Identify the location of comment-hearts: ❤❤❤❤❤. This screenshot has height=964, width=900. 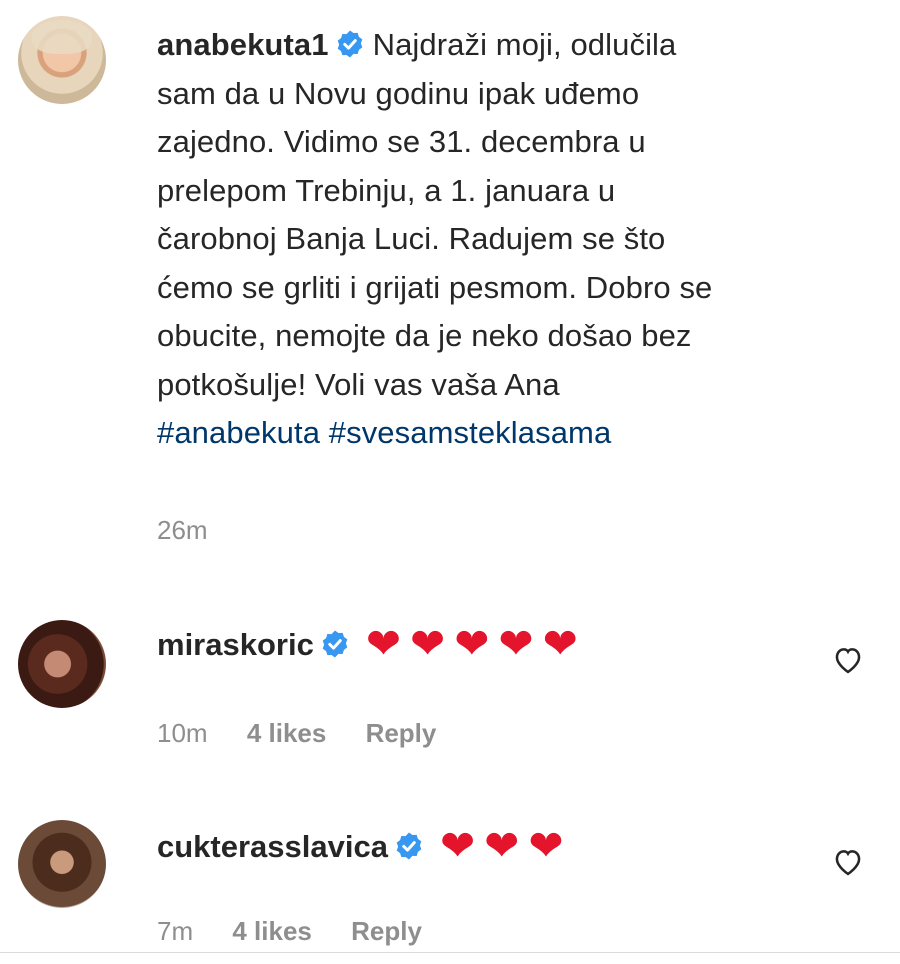
(476, 643).